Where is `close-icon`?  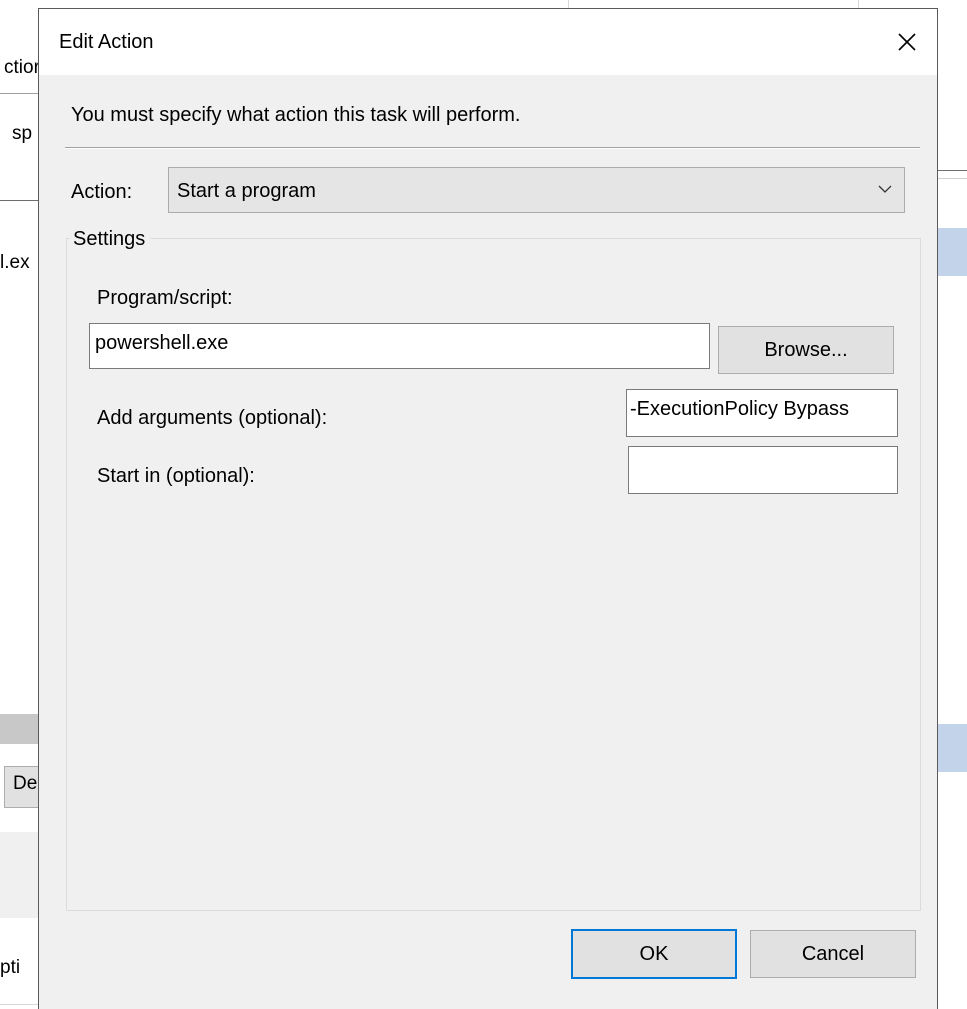
close-icon is located at coordinates (907, 42).